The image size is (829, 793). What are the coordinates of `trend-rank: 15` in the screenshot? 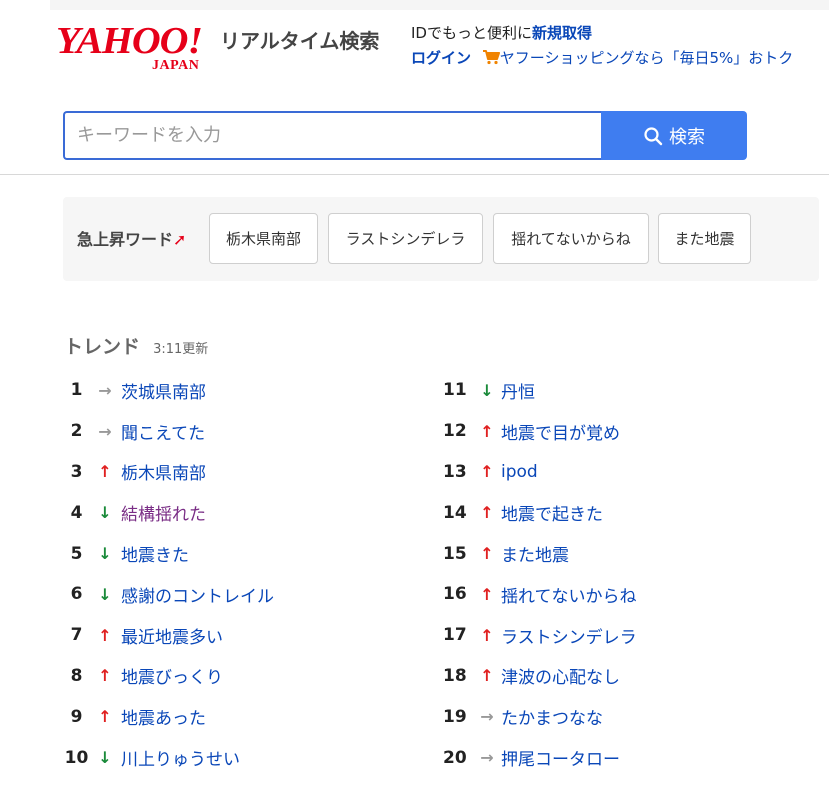 It's located at (455, 553).